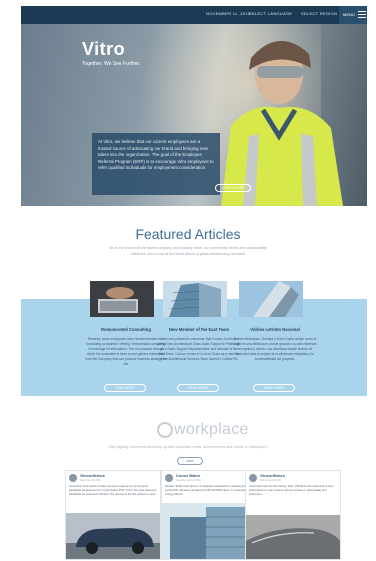 The width and height of the screenshot is (376, 561). Describe the element at coordinates (275, 329) in the screenshot. I see `article-title: Vidrios Letrinto Nacional` at that location.